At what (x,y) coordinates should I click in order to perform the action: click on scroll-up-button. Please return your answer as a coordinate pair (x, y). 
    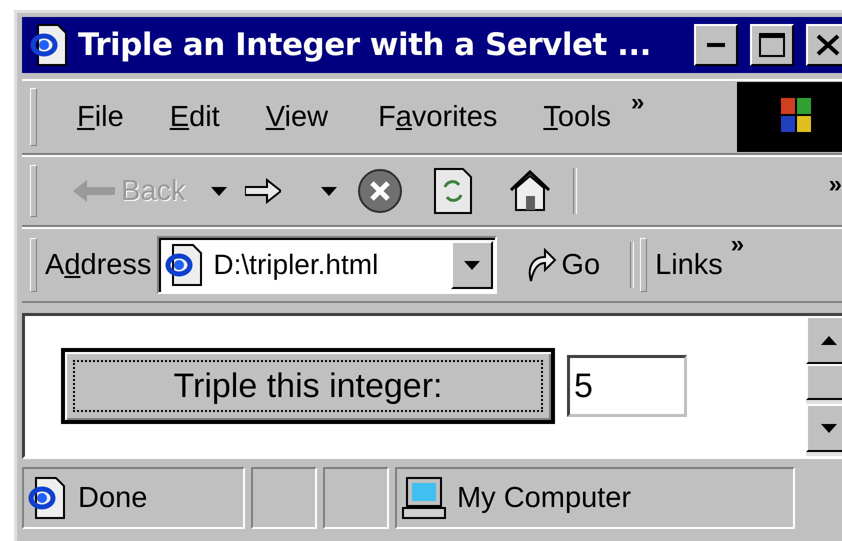
    Looking at the image, I should click on (824, 340).